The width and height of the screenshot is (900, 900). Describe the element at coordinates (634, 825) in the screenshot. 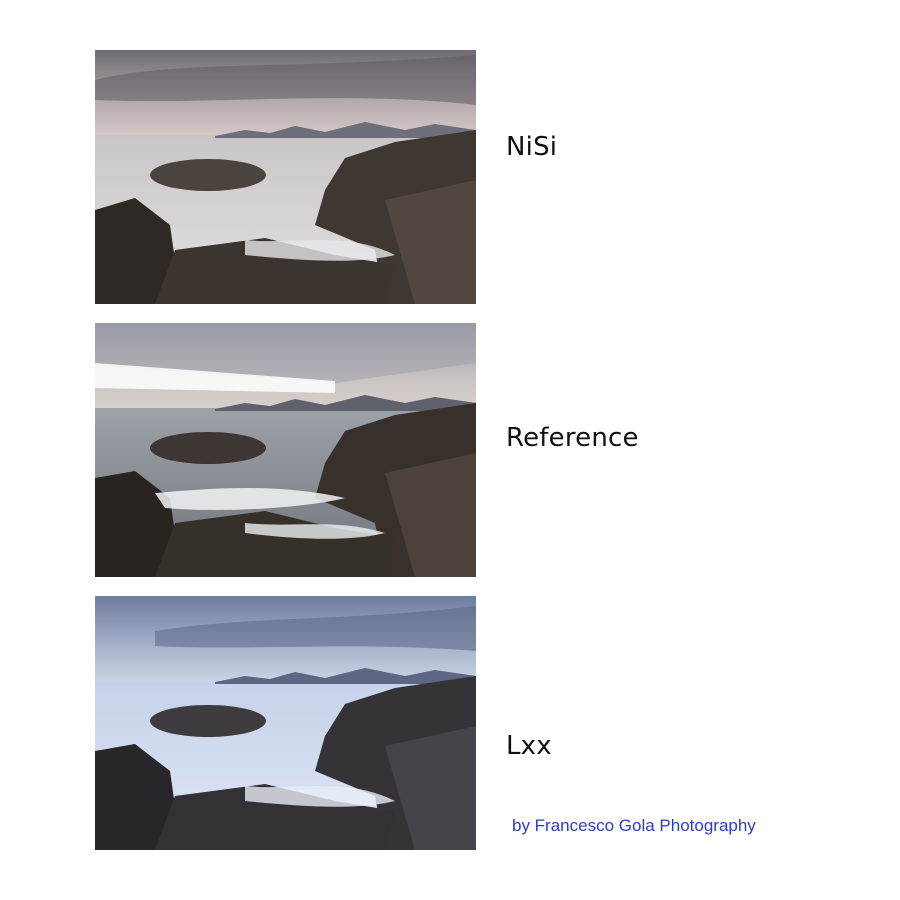

I see `photo-credit: by Francesco Gola Photography` at that location.